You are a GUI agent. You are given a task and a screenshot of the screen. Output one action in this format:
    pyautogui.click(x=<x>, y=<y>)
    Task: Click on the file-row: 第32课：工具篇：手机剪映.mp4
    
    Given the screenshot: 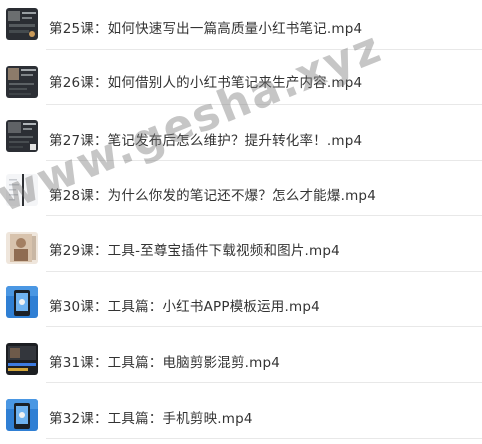 What is the action you would take?
    pyautogui.click(x=241, y=414)
    